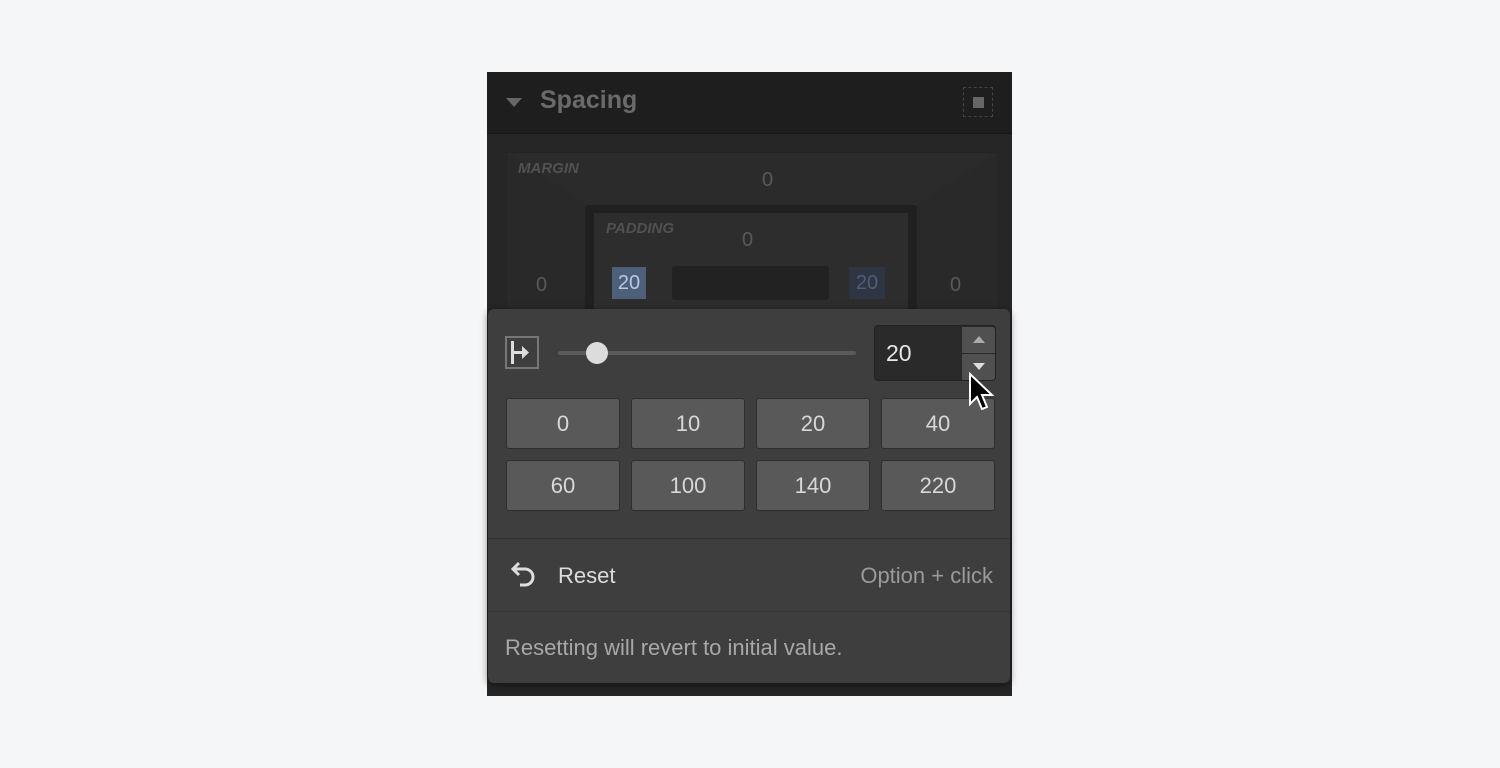 This screenshot has width=1500, height=768. What do you see at coordinates (979, 366) in the screenshot?
I see `arrow-down-icon` at bounding box center [979, 366].